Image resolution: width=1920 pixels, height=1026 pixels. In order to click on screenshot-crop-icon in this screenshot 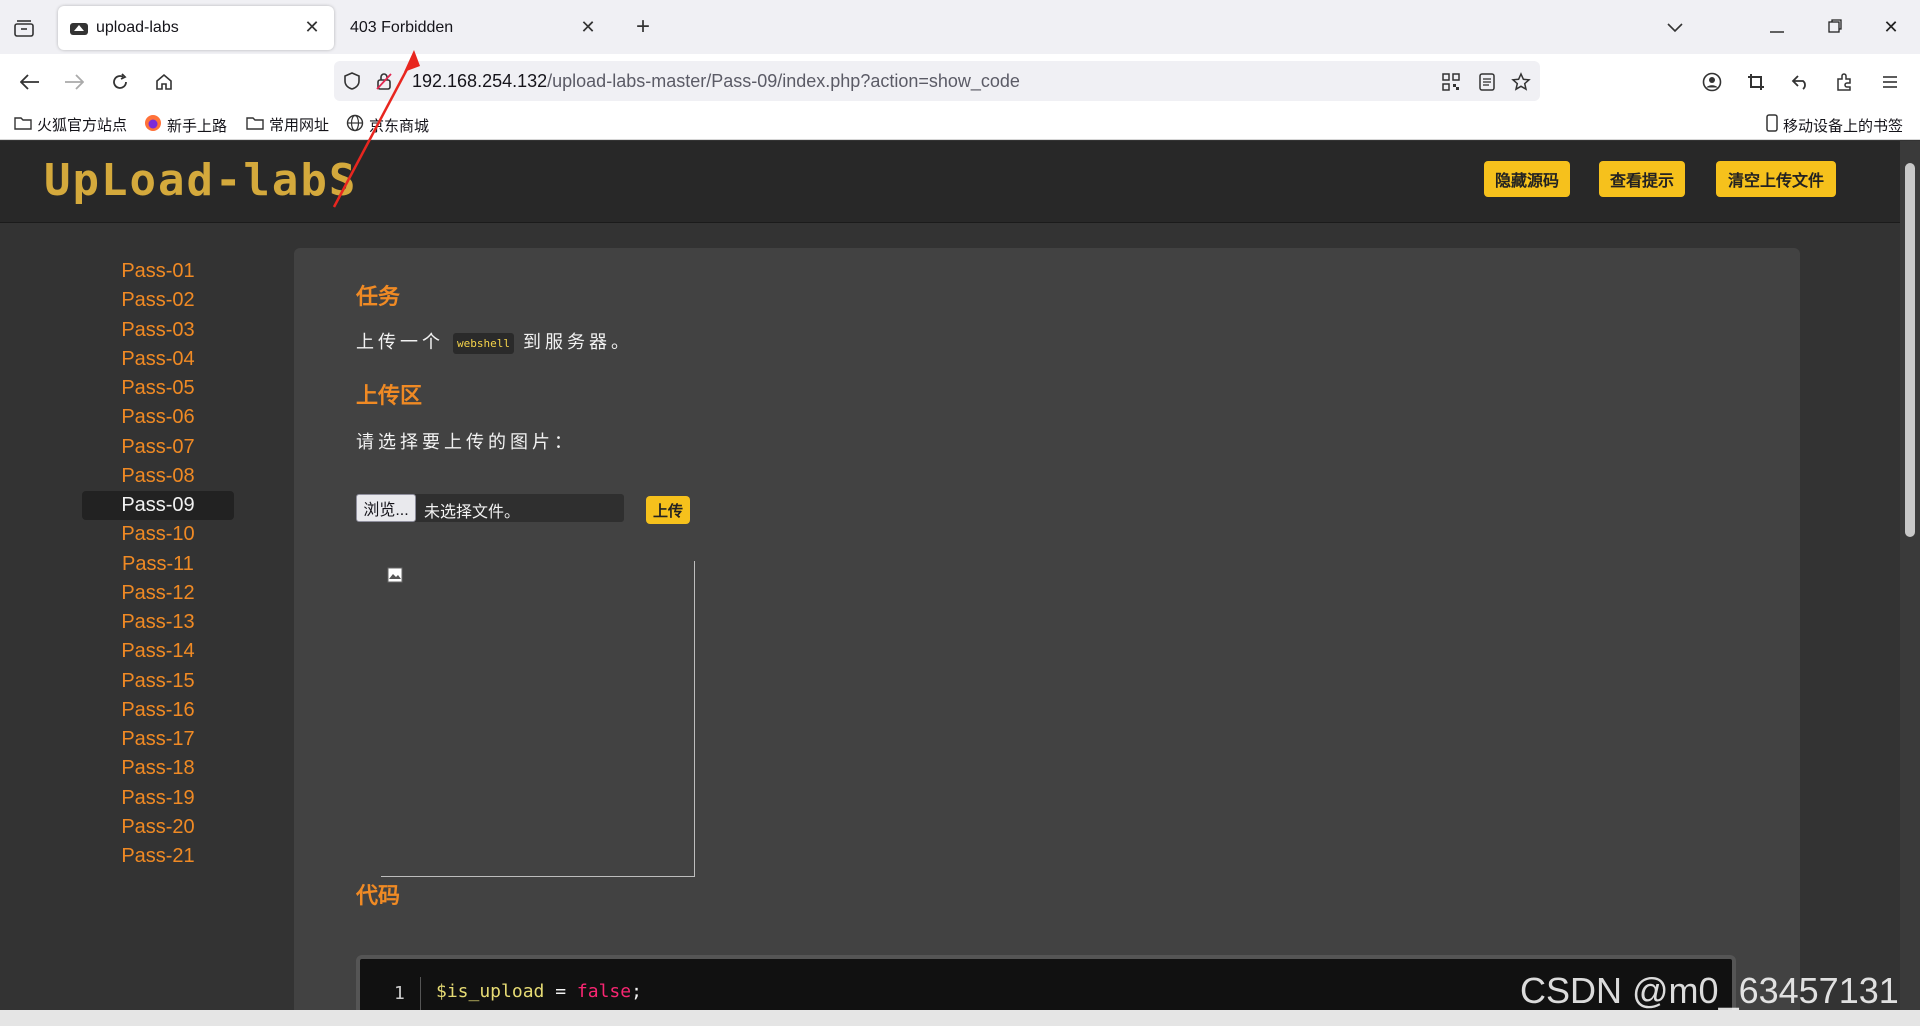, I will do `click(1756, 82)`.